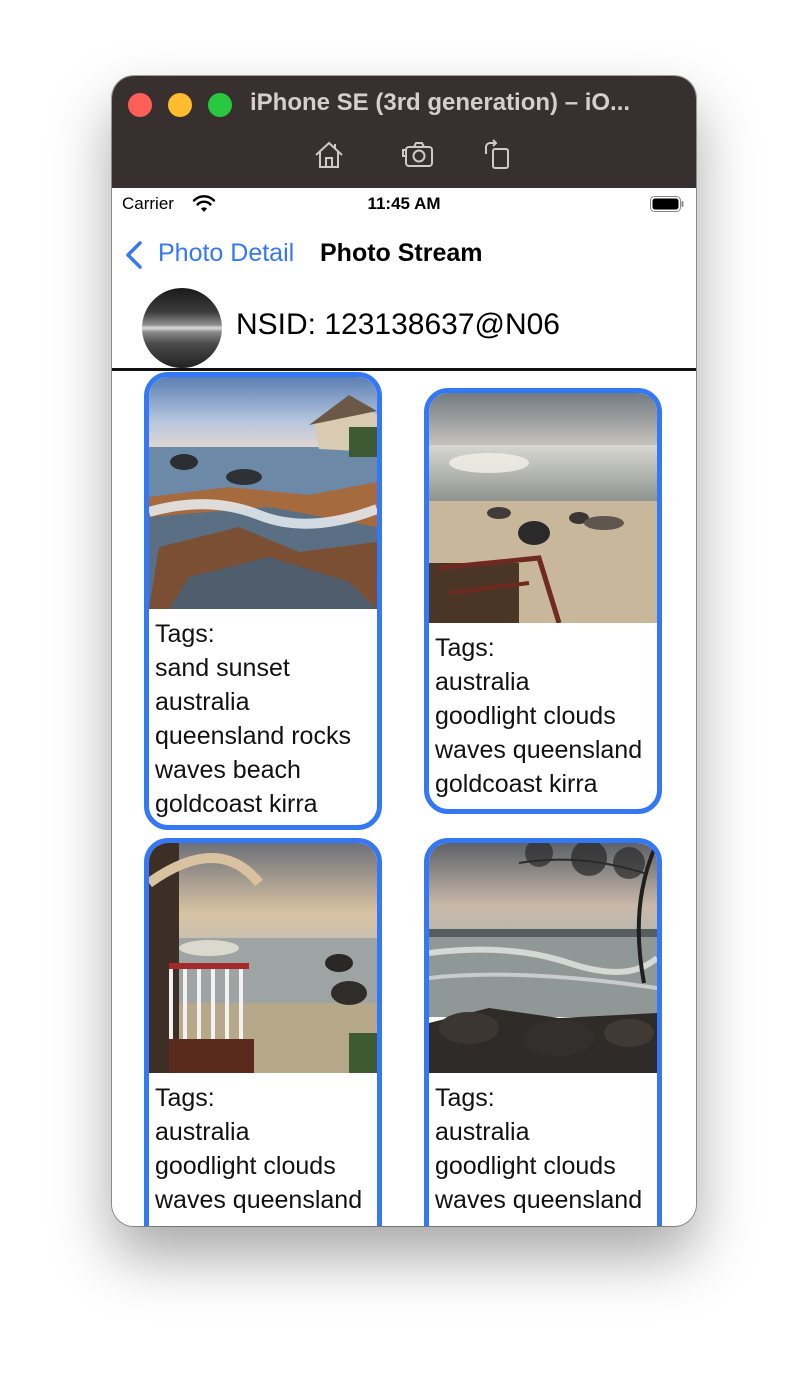 Image resolution: width=808 pixels, height=1374 pixels. I want to click on close-window-button, so click(140, 105).